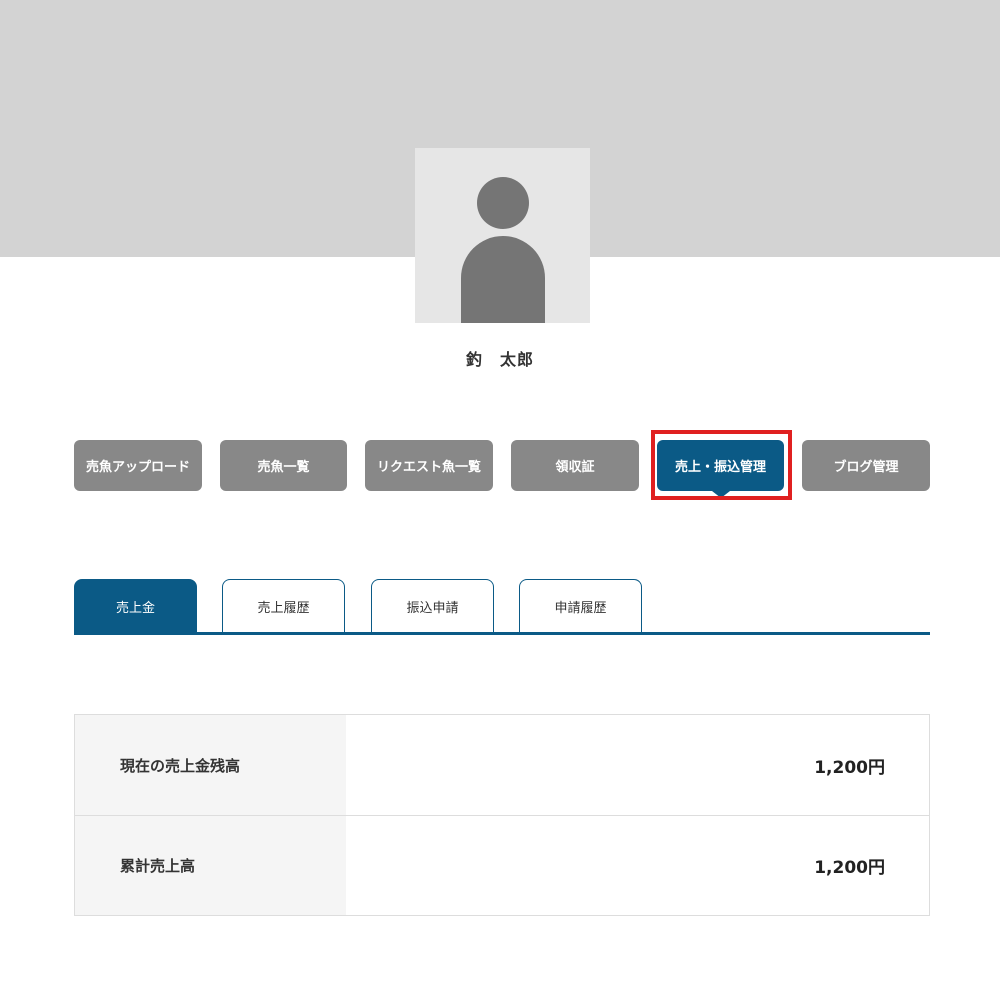 This screenshot has height=1003, width=1000. Describe the element at coordinates (283, 606) in the screenshot. I see `tab-sales-history: 売上履歴` at that location.